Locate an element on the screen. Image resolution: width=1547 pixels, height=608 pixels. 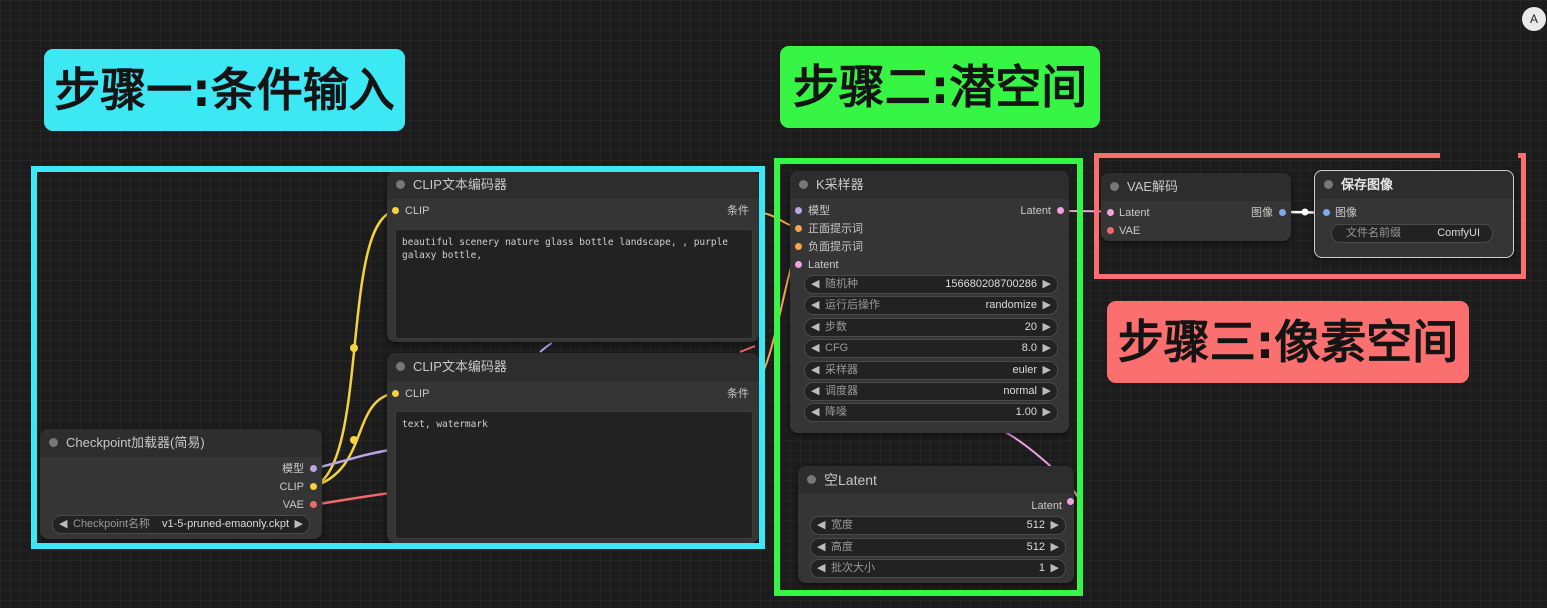
step-three-frame-top is located at coordinates (1267, 155).